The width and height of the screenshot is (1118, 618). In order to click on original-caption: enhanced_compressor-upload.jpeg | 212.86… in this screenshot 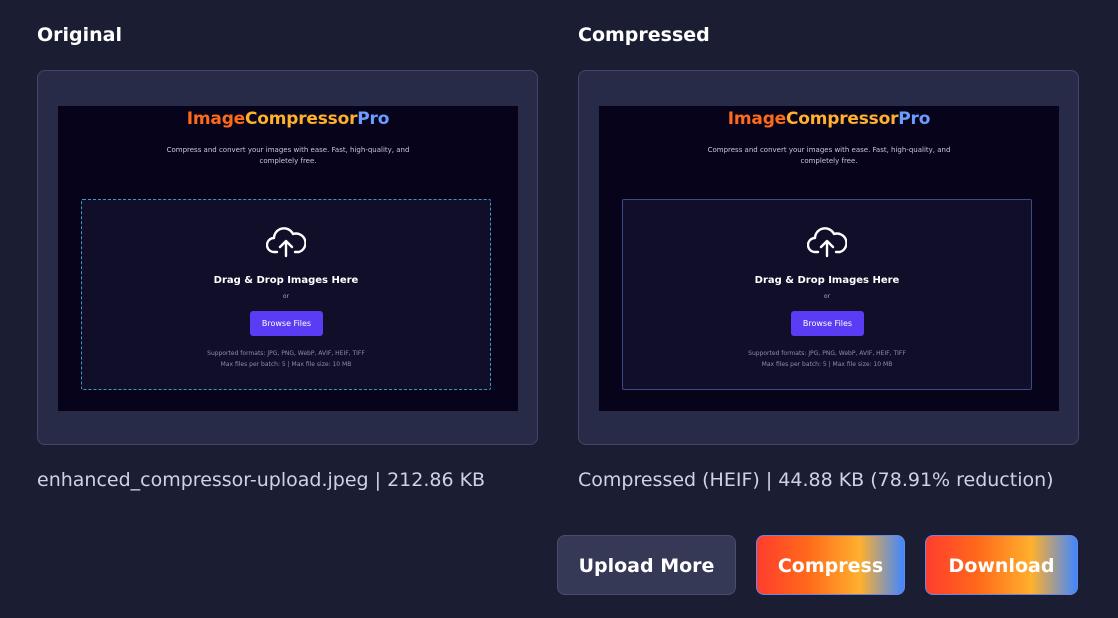, I will do `click(261, 480)`.